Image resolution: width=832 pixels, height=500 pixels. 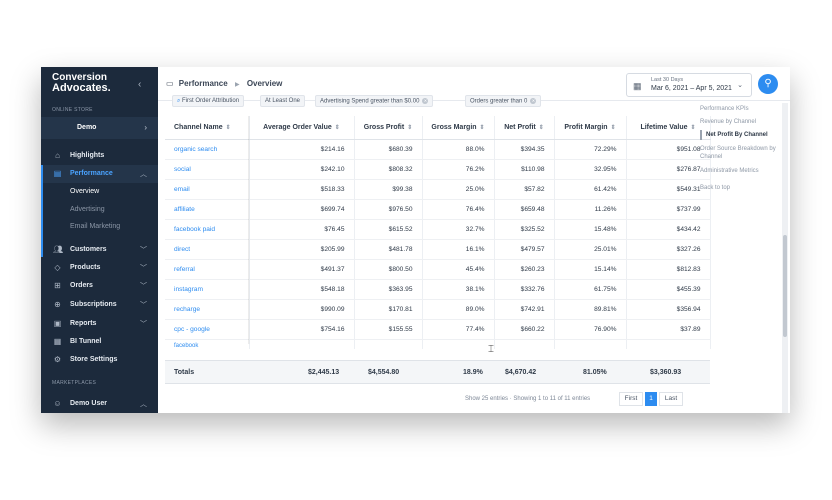 What do you see at coordinates (198, 127) in the screenshot?
I see `col-header-label: Channel Name` at bounding box center [198, 127].